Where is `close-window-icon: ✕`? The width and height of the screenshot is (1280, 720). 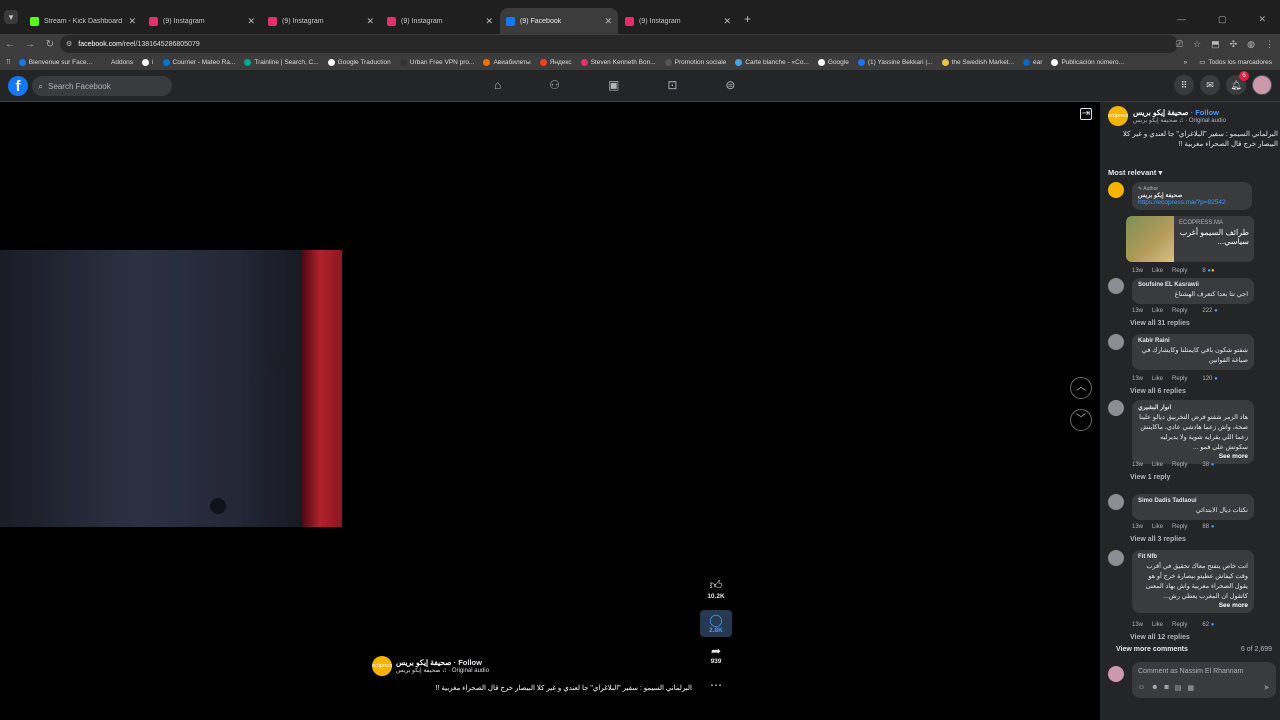
close-window-icon: ✕ is located at coordinates (1262, 19).